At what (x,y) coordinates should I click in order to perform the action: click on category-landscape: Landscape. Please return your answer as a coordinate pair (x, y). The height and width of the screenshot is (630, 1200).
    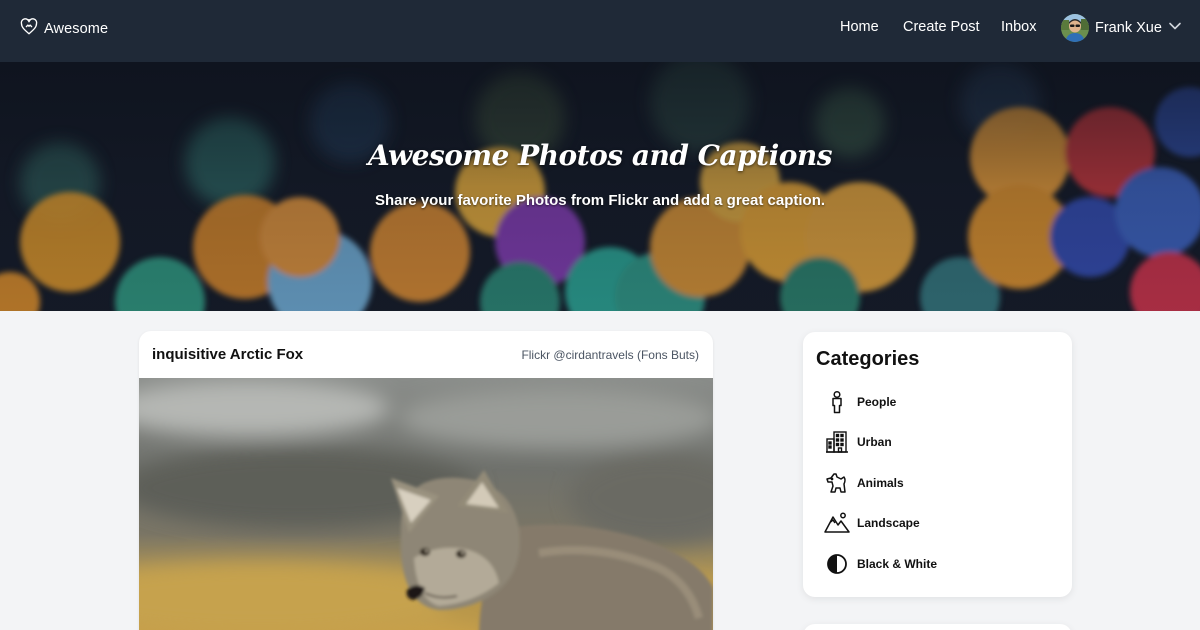
    Looking at the image, I should click on (872, 523).